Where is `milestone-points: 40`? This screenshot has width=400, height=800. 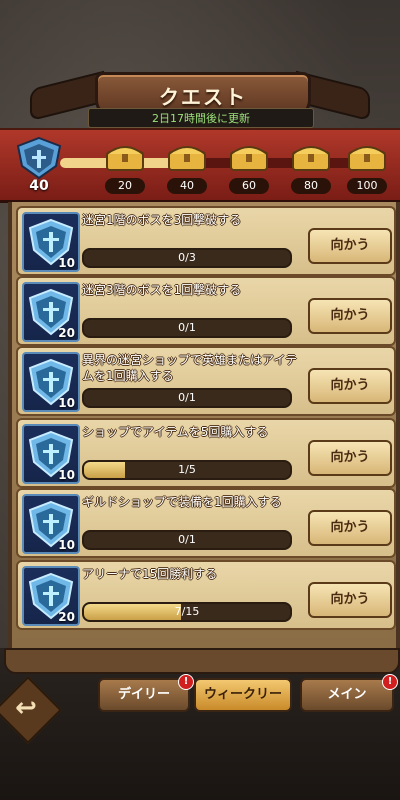
milestone-points: 40 is located at coordinates (187, 186).